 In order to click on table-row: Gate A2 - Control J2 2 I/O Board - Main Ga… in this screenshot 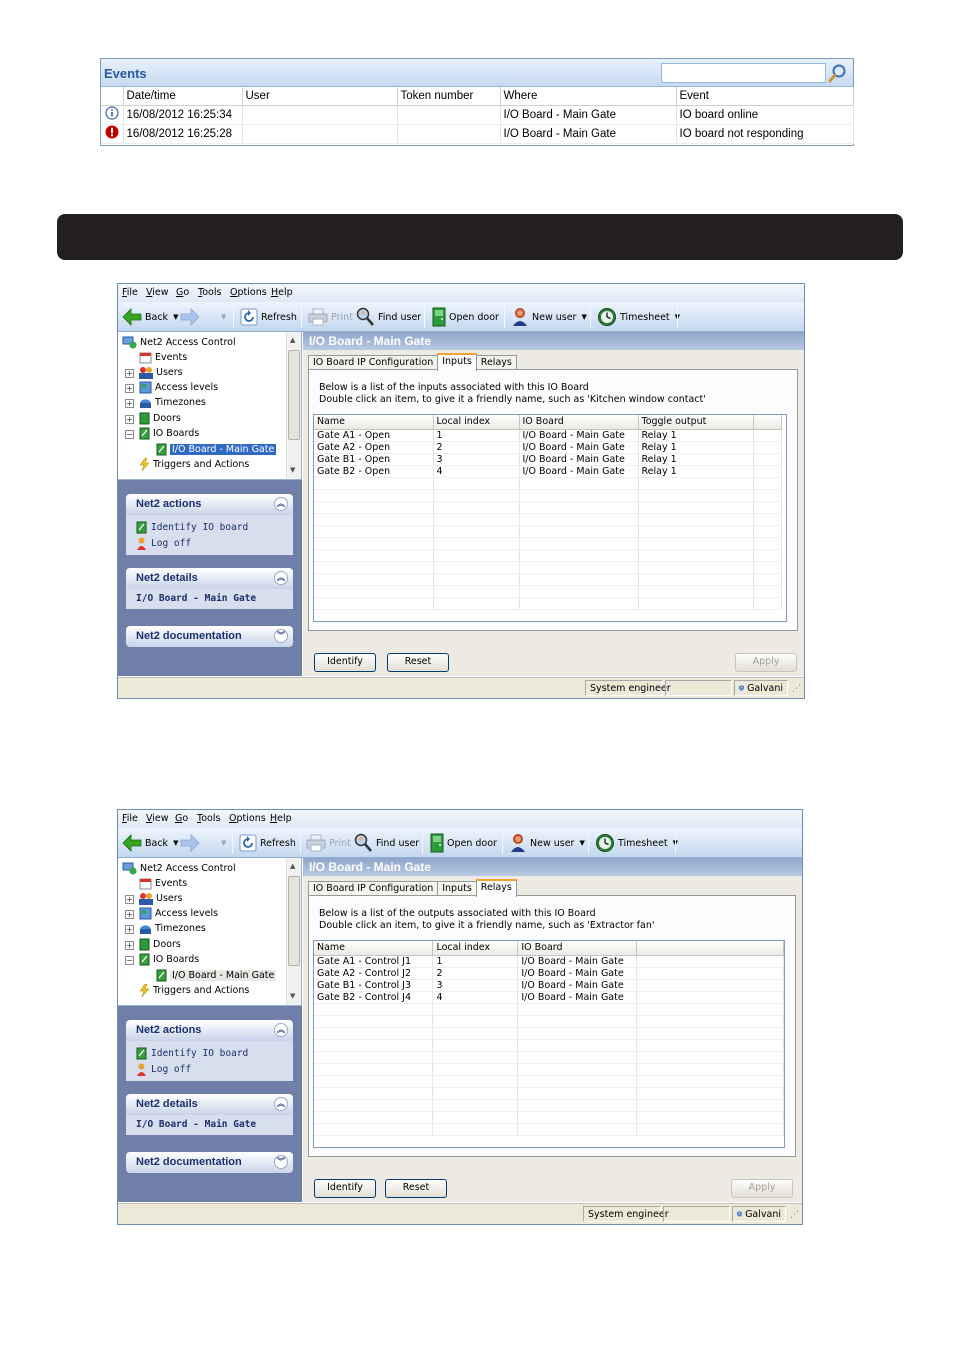, I will do `click(549, 973)`.